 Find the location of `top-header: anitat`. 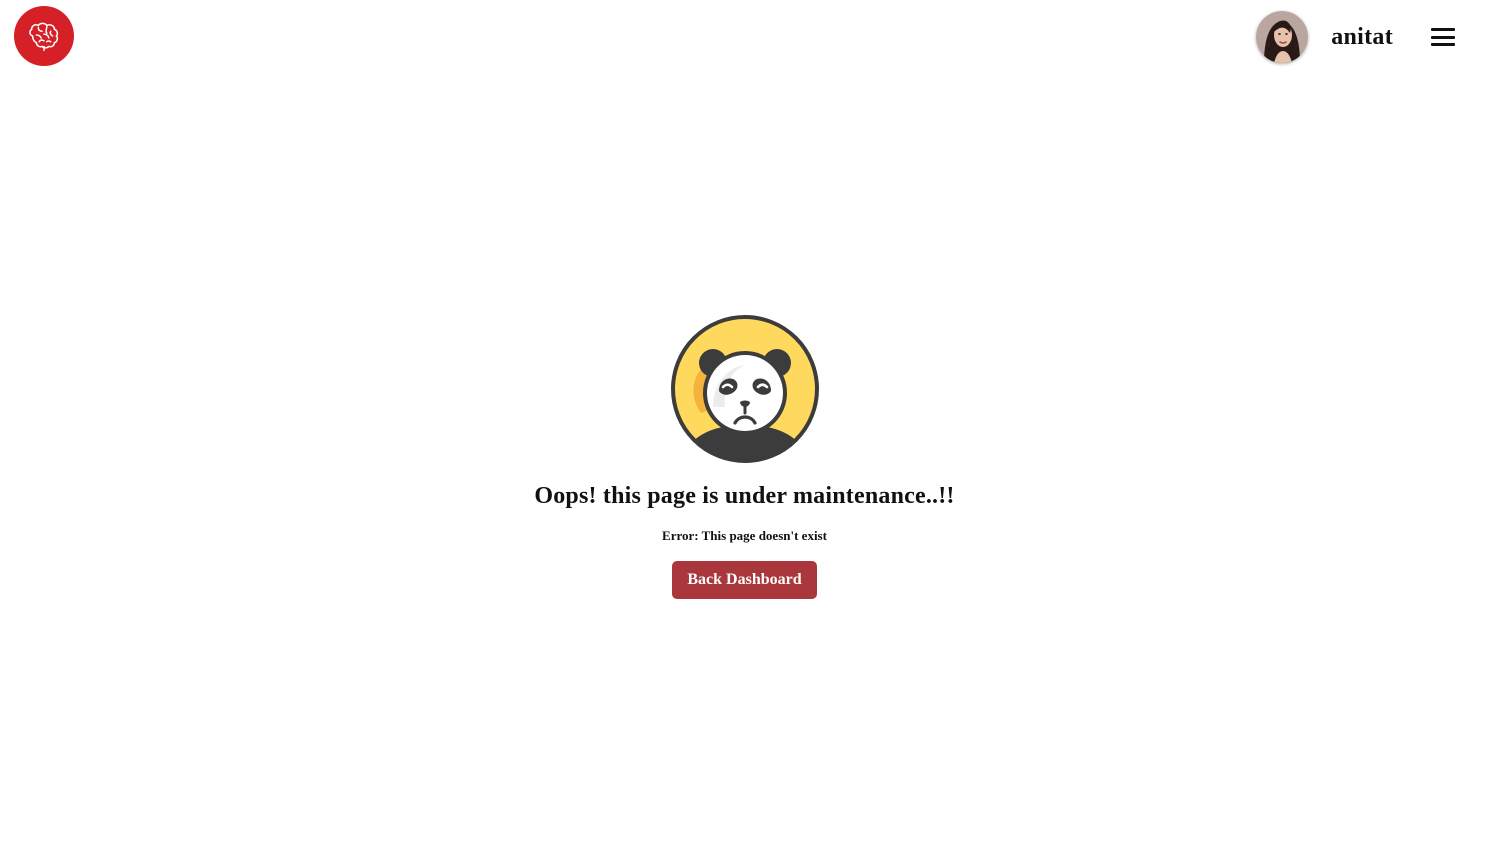

top-header: anitat is located at coordinates (744, 37).